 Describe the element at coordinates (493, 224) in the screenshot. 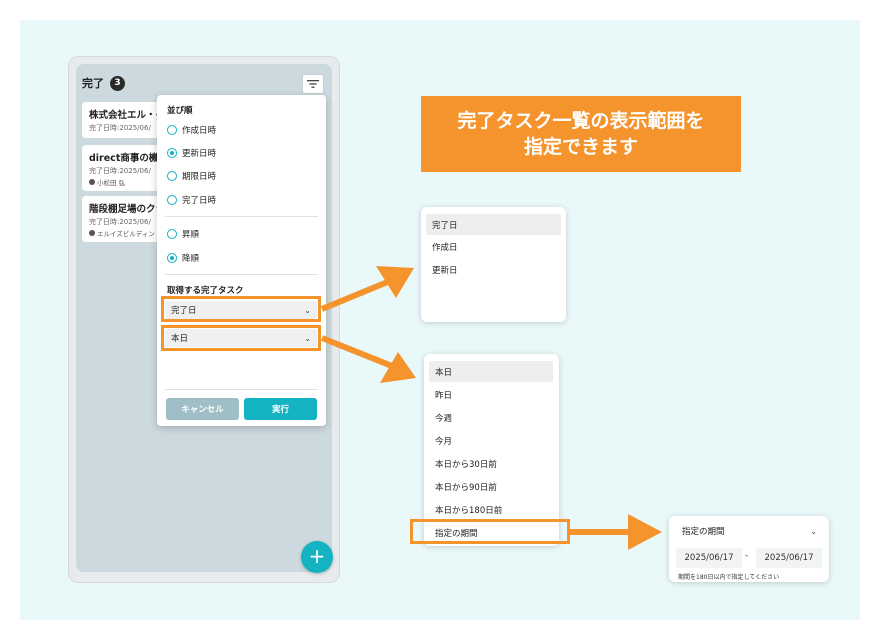

I see `basis-option: 完了日` at that location.